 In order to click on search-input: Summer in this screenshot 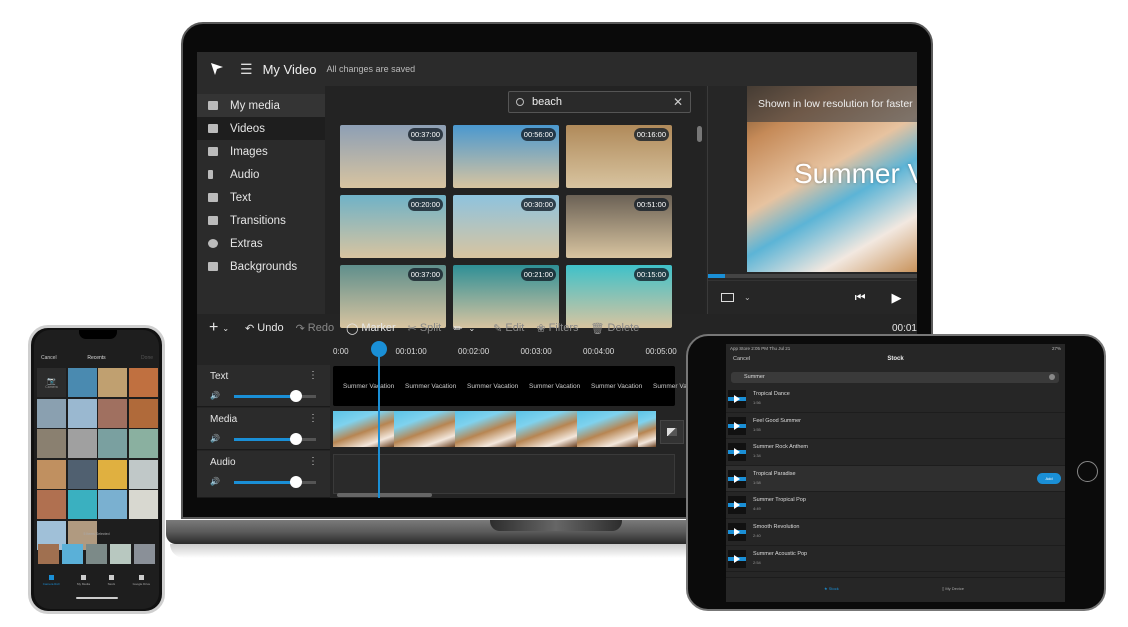, I will do `click(895, 377)`.